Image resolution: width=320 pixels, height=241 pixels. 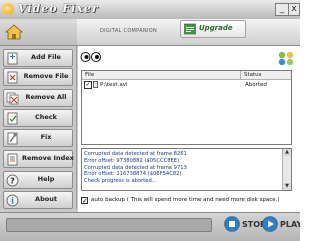 What do you see at coordinates (12, 138) in the screenshot?
I see `fix-icon` at bounding box center [12, 138].